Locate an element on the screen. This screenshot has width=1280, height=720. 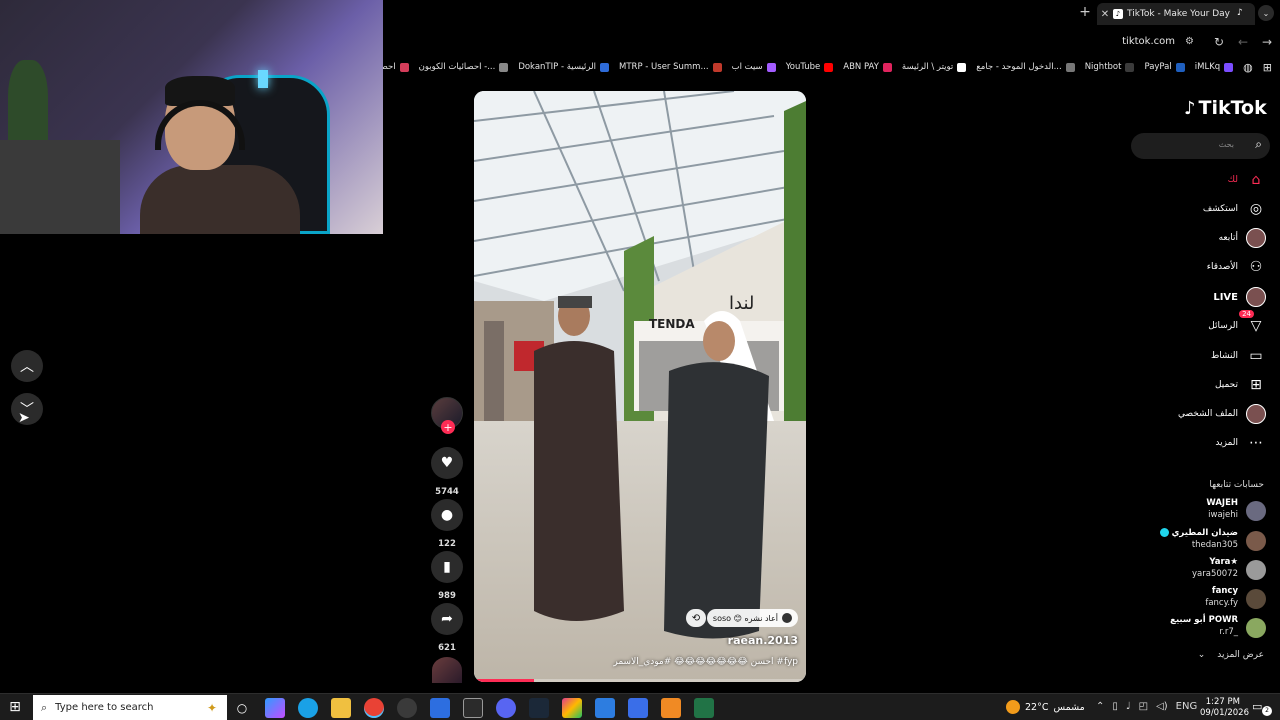
see-more-link: ⌄ عرض المزيد is located at coordinates (1231, 655).